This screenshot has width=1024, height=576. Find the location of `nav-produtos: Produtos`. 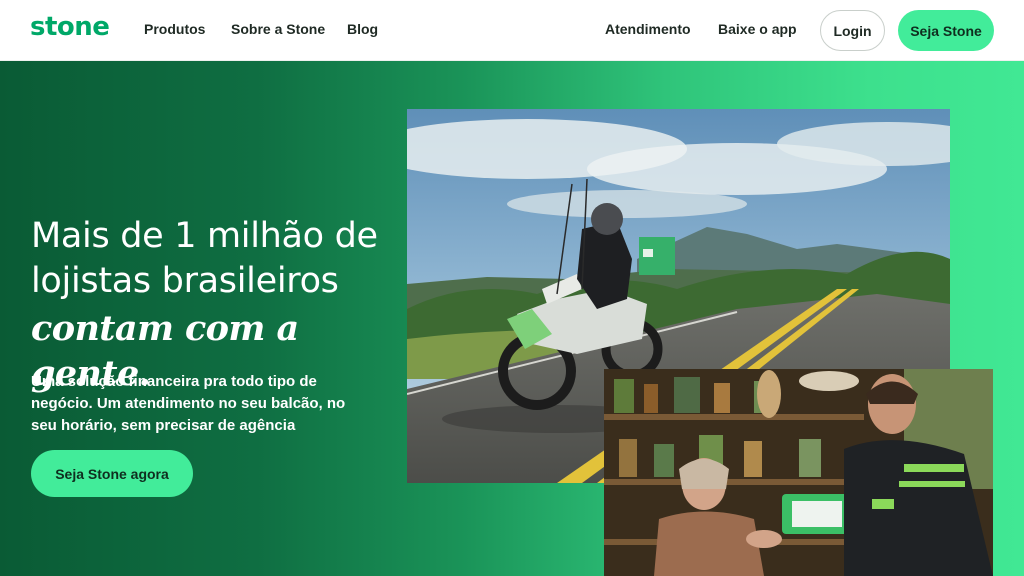

nav-produtos: Produtos is located at coordinates (174, 29).